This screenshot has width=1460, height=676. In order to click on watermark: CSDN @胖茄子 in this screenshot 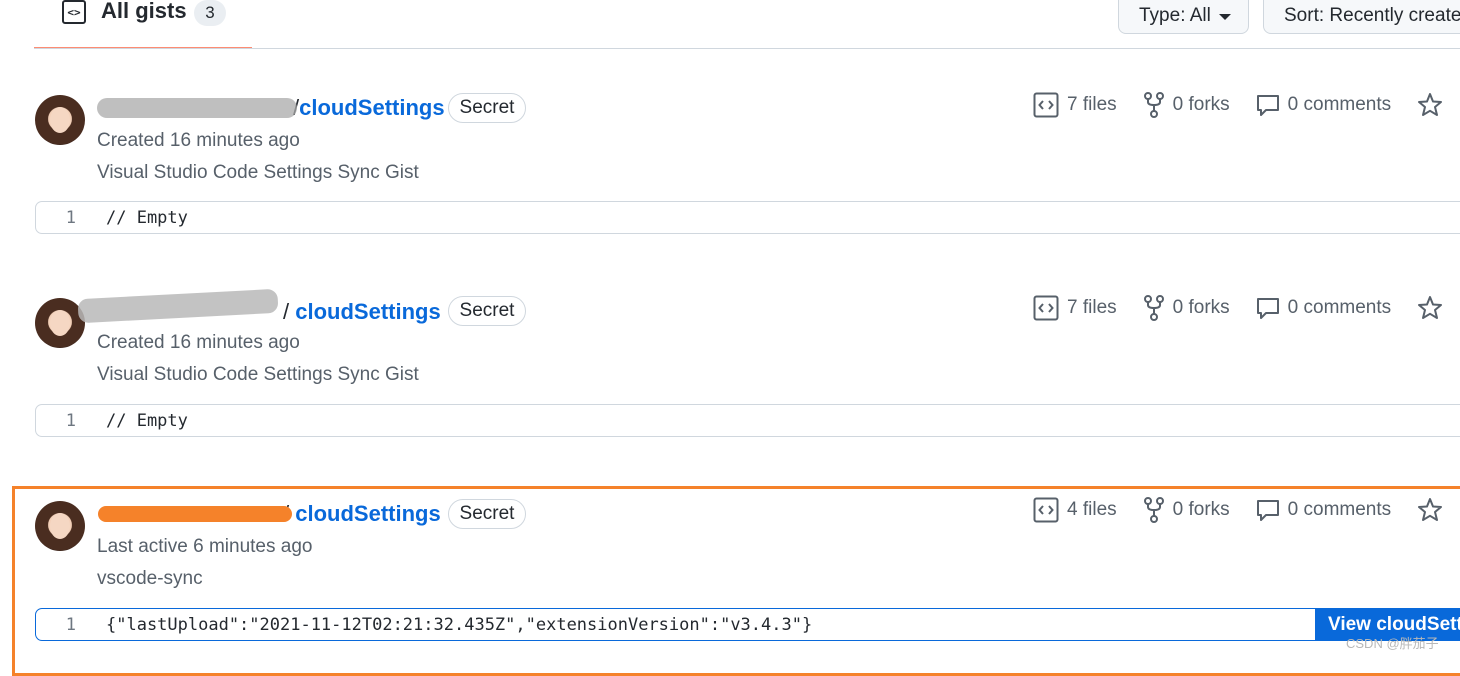, I will do `click(1392, 643)`.